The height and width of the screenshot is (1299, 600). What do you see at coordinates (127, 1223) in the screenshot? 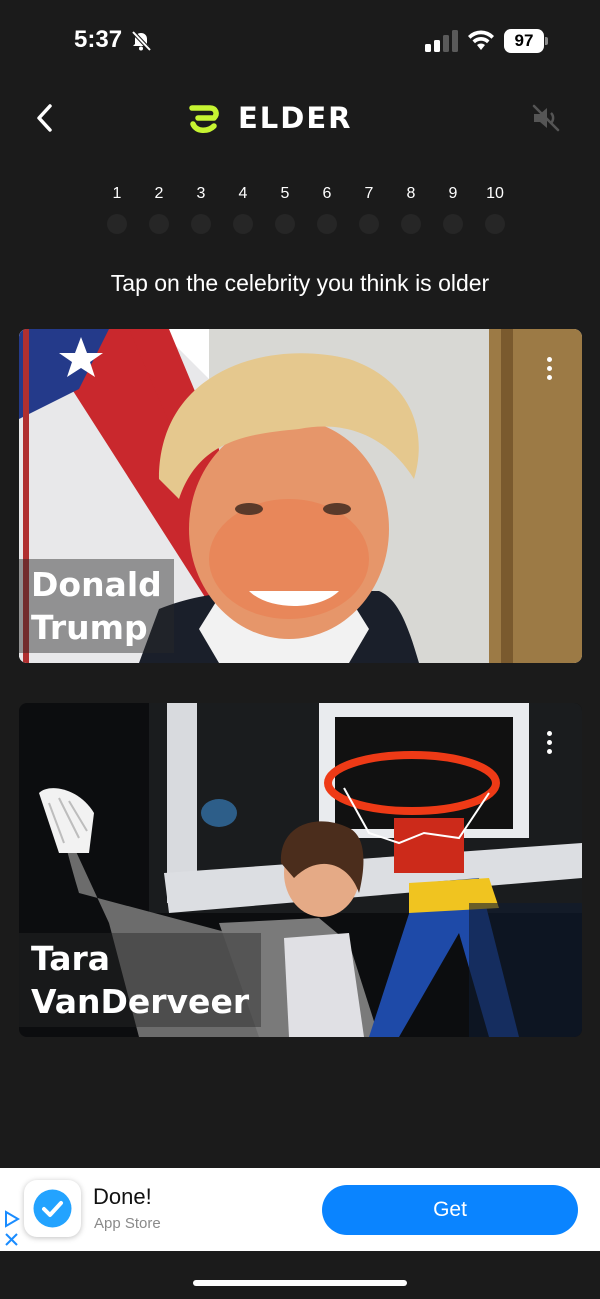
I see `ad-subtitle: App Store` at bounding box center [127, 1223].